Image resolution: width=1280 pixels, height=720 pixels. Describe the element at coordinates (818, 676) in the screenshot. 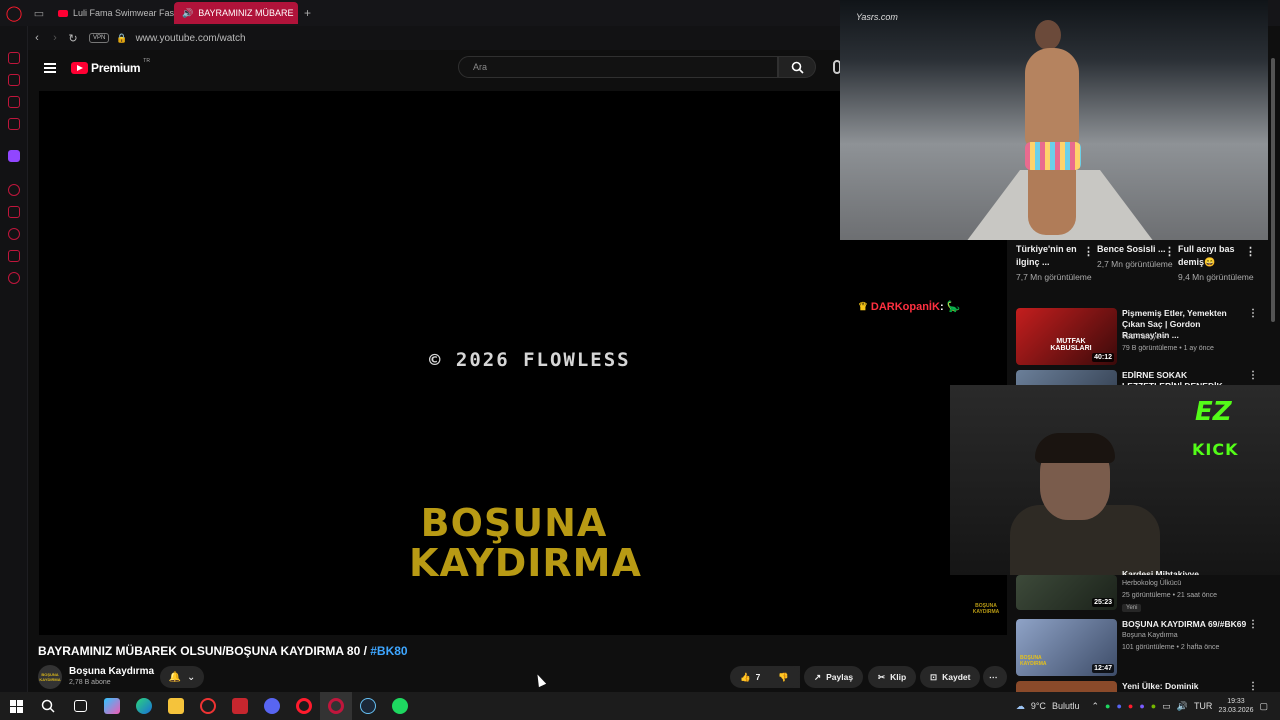

I see `share-icon: ↗` at that location.